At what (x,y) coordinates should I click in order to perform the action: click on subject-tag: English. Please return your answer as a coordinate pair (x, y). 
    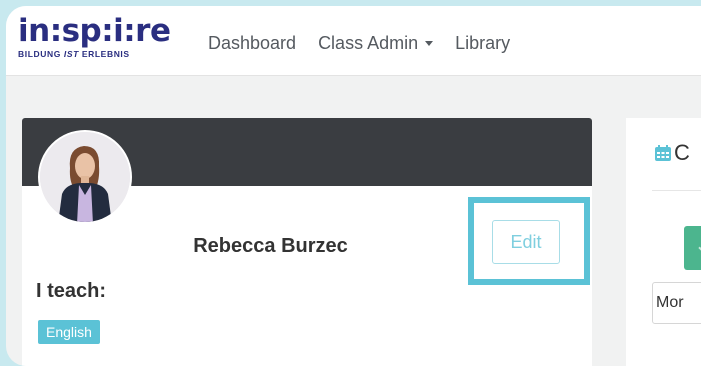
    Looking at the image, I should click on (69, 332).